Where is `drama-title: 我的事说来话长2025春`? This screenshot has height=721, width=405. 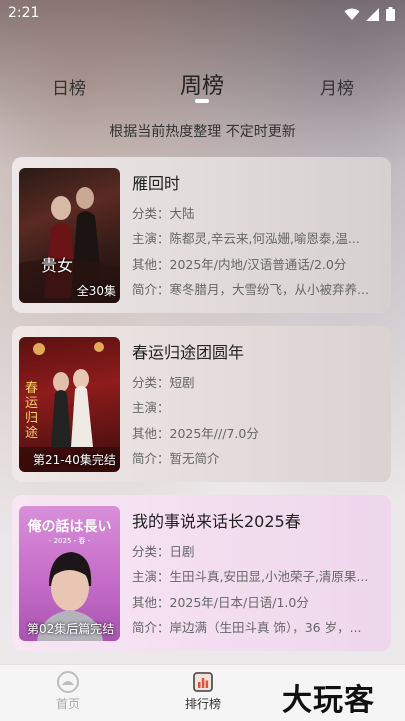 drama-title: 我的事说来话长2025春 is located at coordinates (216, 521).